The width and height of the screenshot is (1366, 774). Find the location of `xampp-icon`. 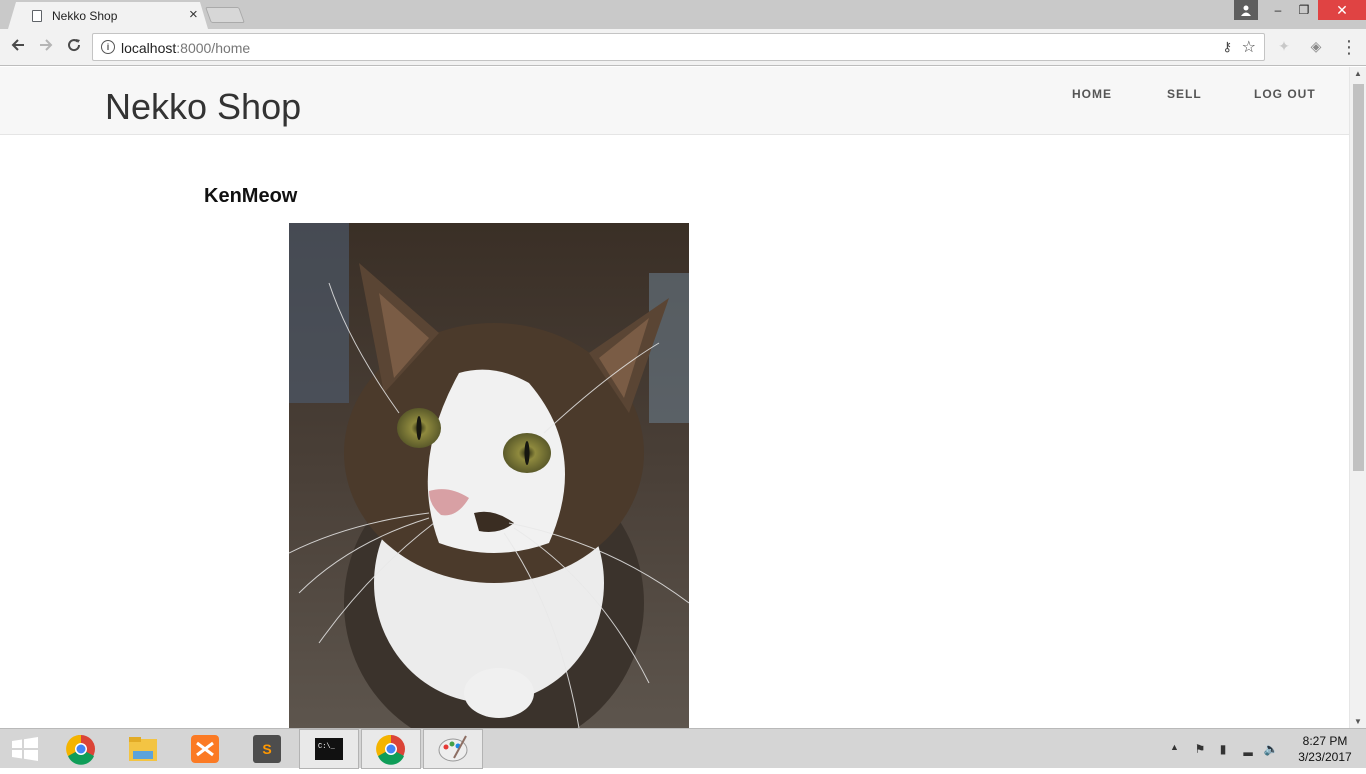

xampp-icon is located at coordinates (205, 749).